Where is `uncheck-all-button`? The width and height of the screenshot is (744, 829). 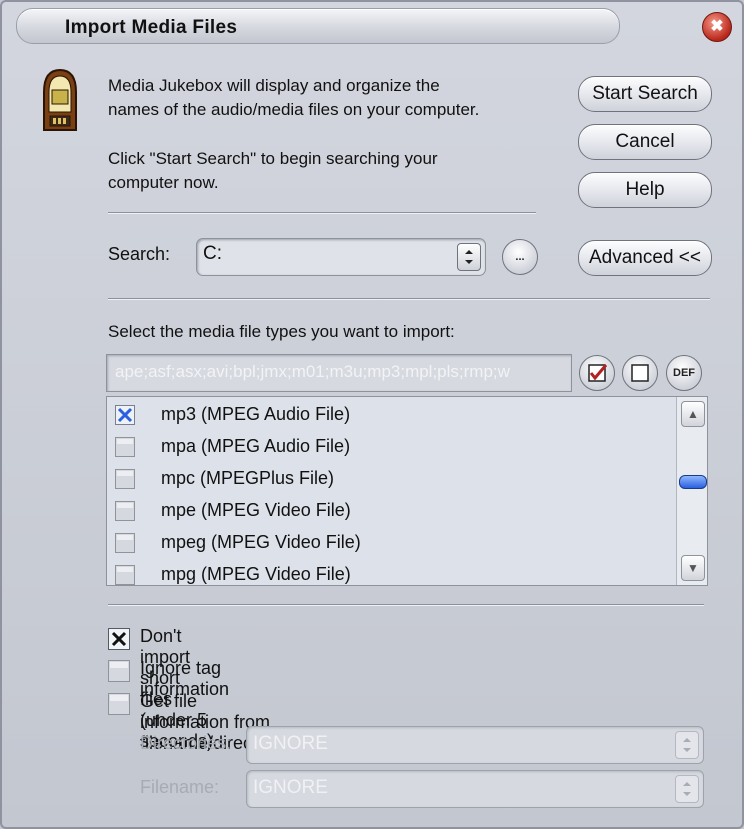 uncheck-all-button is located at coordinates (640, 373).